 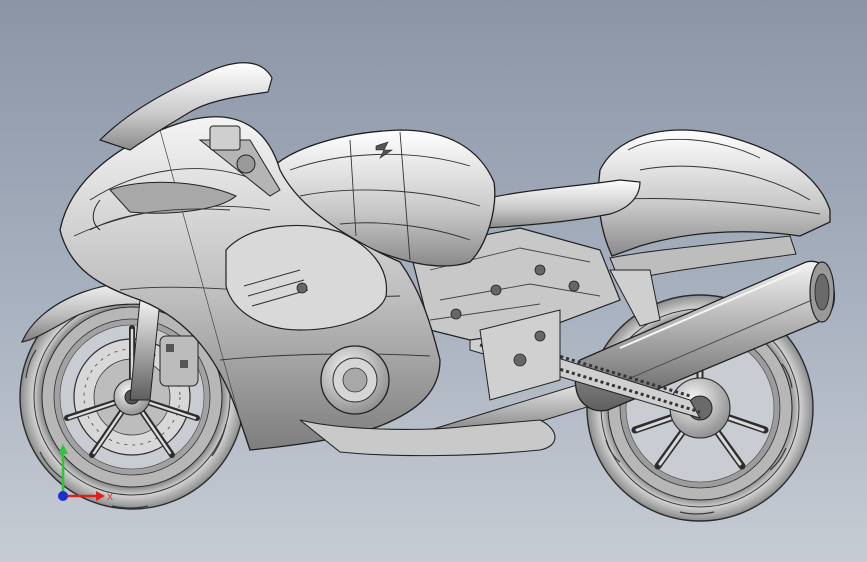 I want to click on x-axis-arrow, so click(x=84, y=496).